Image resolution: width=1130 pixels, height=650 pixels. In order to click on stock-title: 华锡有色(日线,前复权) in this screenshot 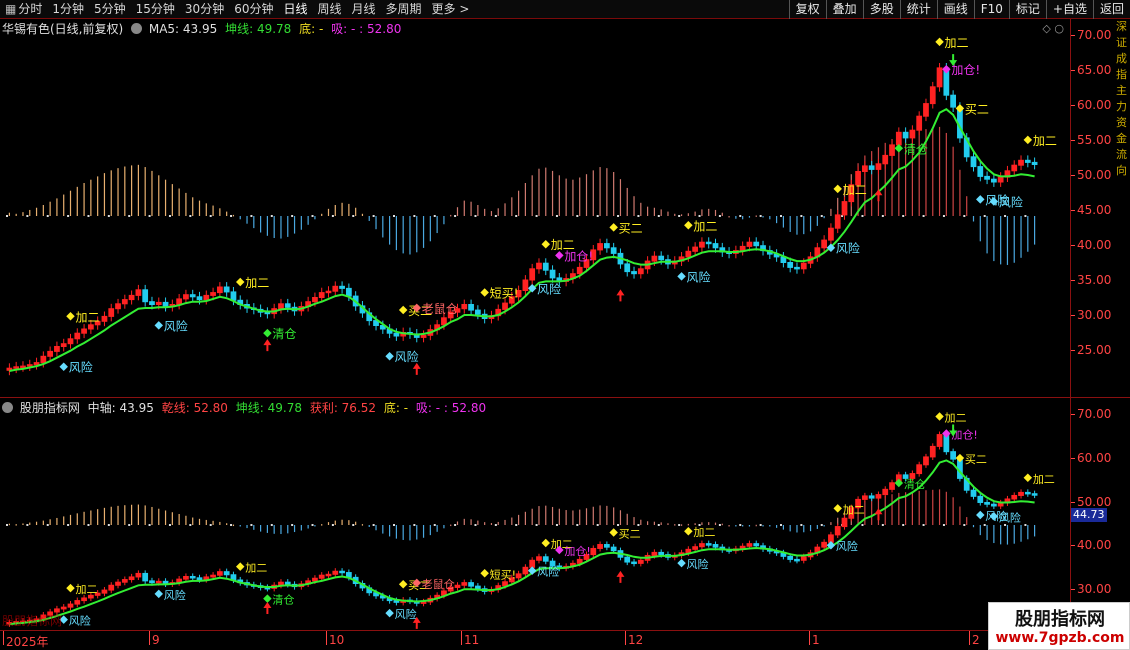, I will do `click(62, 29)`.